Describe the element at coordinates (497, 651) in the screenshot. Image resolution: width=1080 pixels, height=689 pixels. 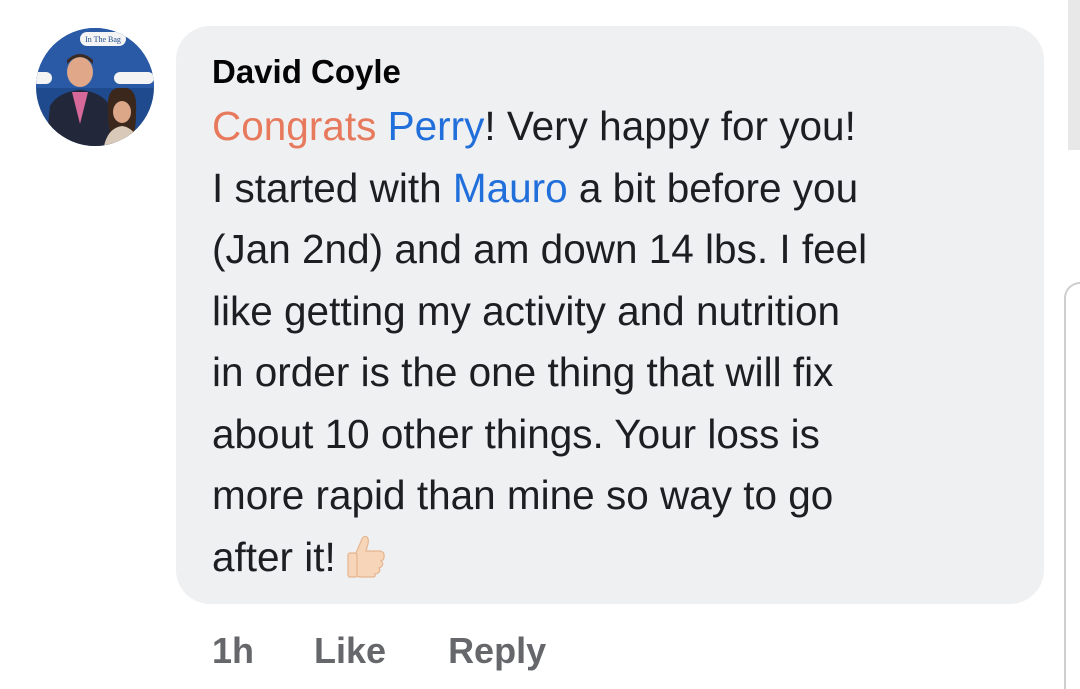
I see `reply-button: Reply` at that location.